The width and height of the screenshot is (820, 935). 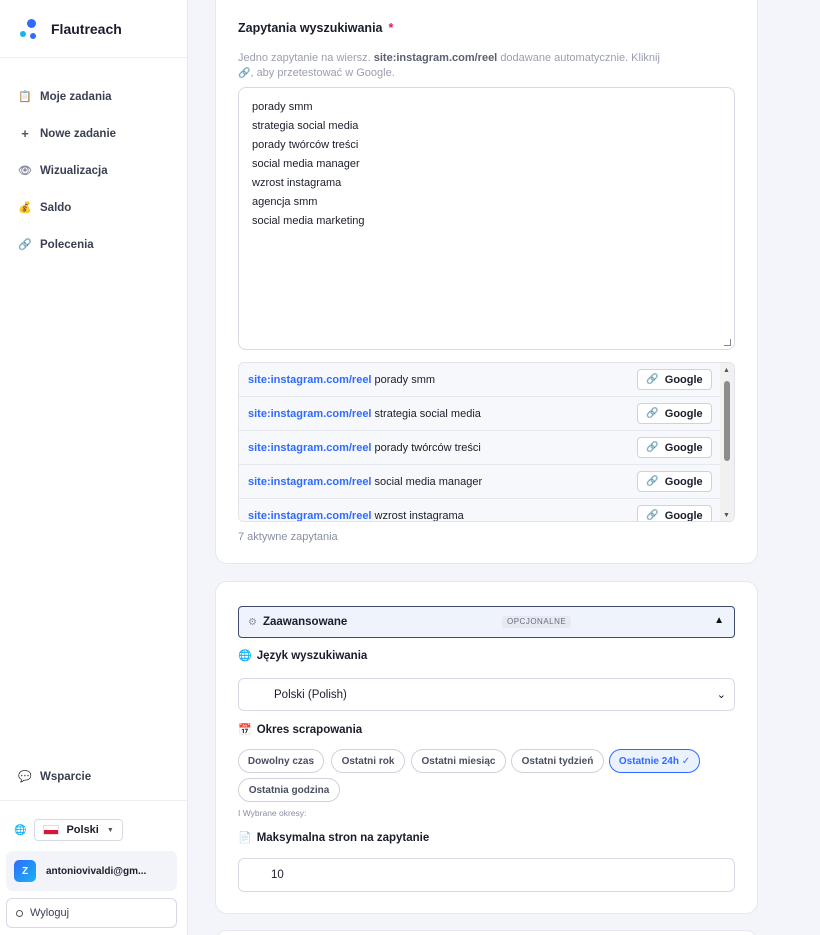 What do you see at coordinates (726, 515) in the screenshot?
I see `scroll-down-icon: ▼` at bounding box center [726, 515].